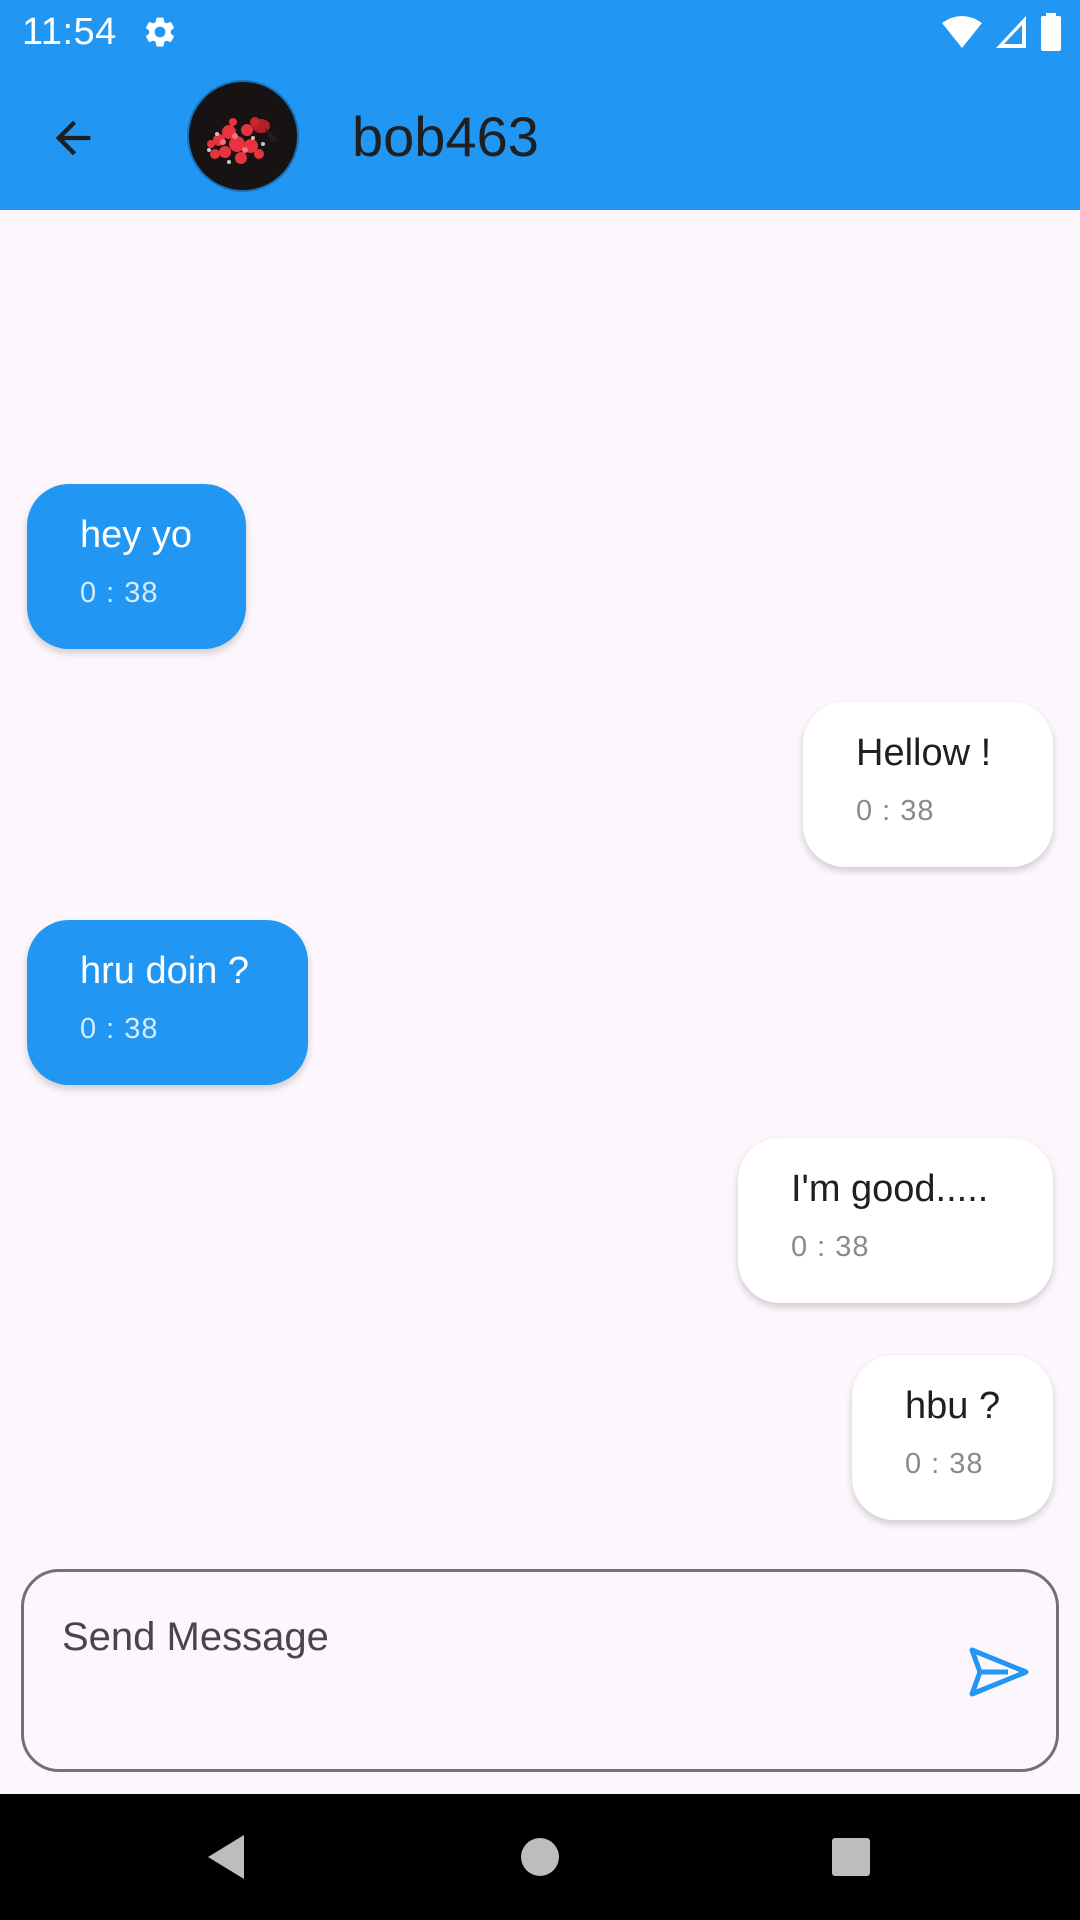  I want to click on avatar-image, so click(243, 136).